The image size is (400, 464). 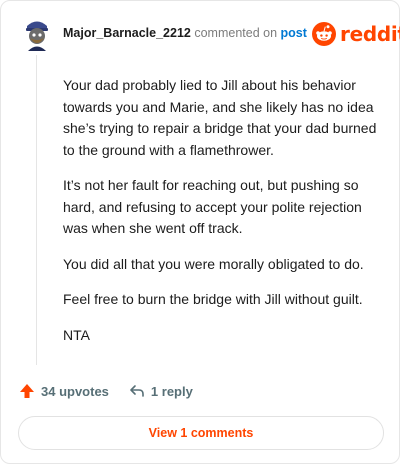 I want to click on reply-button: 1 reply, so click(x=161, y=391).